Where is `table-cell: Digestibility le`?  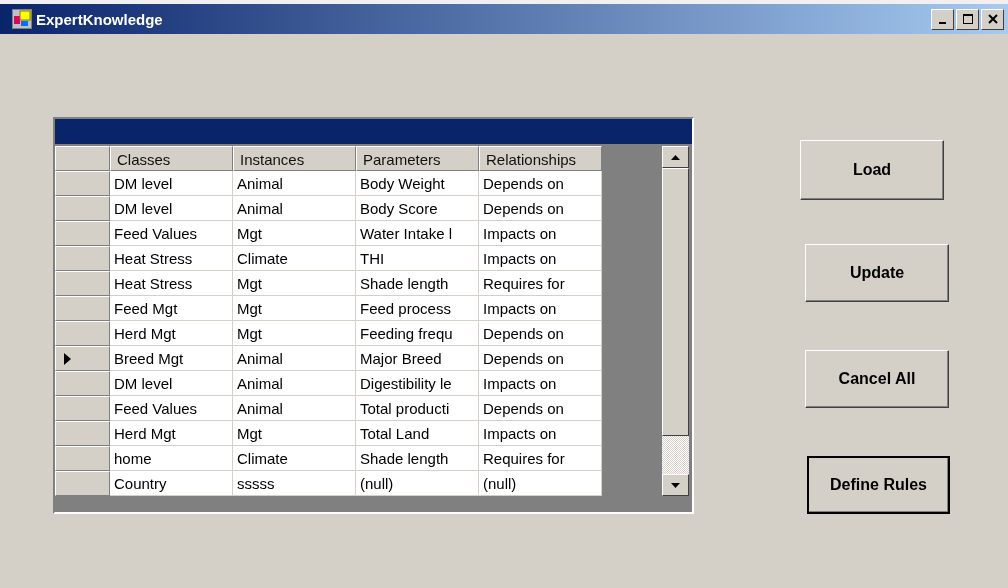
table-cell: Digestibility le is located at coordinates (417, 383).